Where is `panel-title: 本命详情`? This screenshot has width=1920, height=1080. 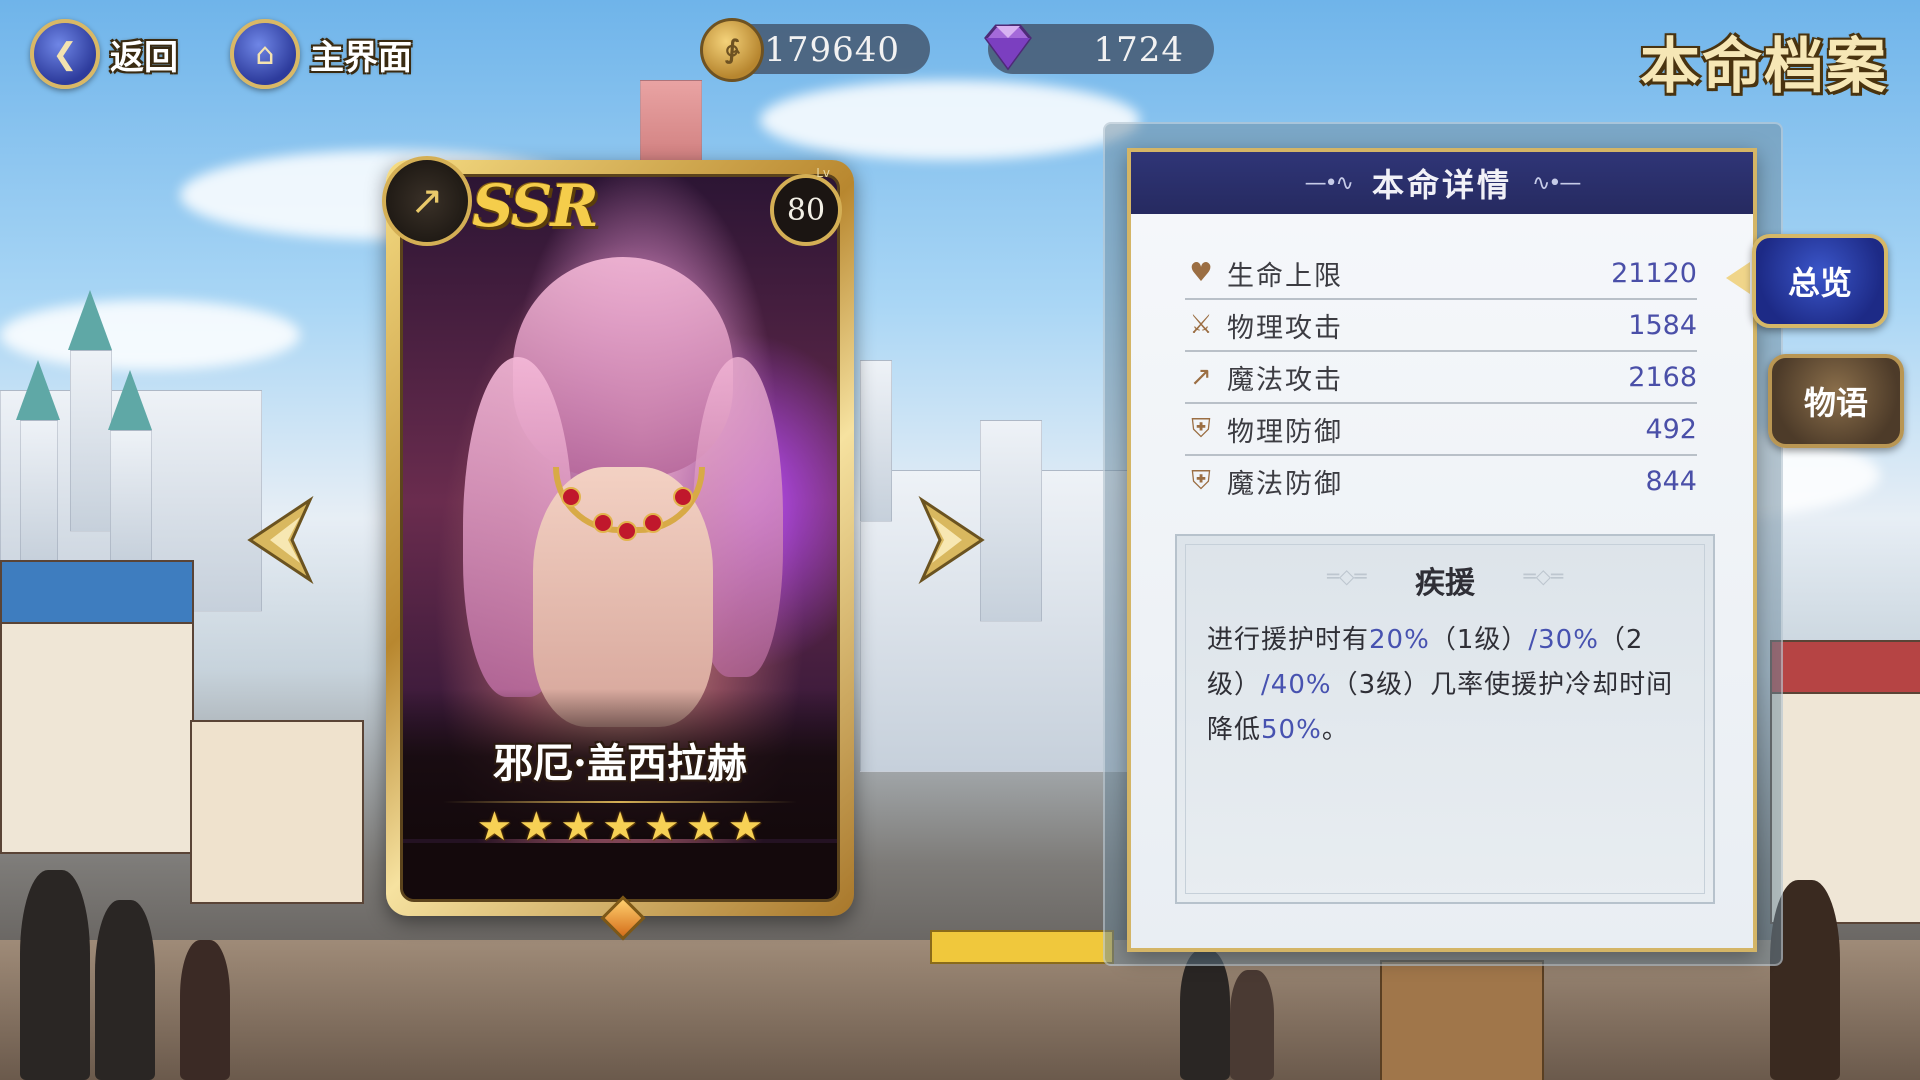 panel-title: 本命详情 is located at coordinates (1441, 185).